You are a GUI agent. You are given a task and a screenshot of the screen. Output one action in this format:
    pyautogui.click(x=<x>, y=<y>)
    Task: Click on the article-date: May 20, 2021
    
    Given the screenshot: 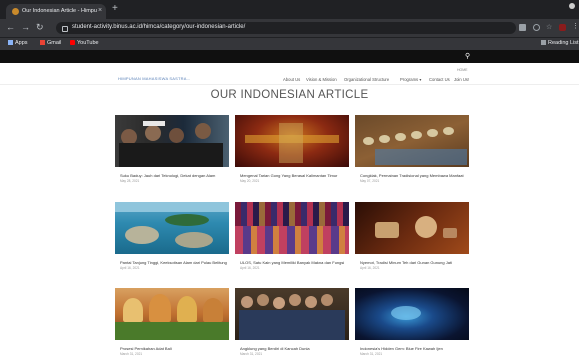 What is the action you would take?
    pyautogui.click(x=250, y=181)
    